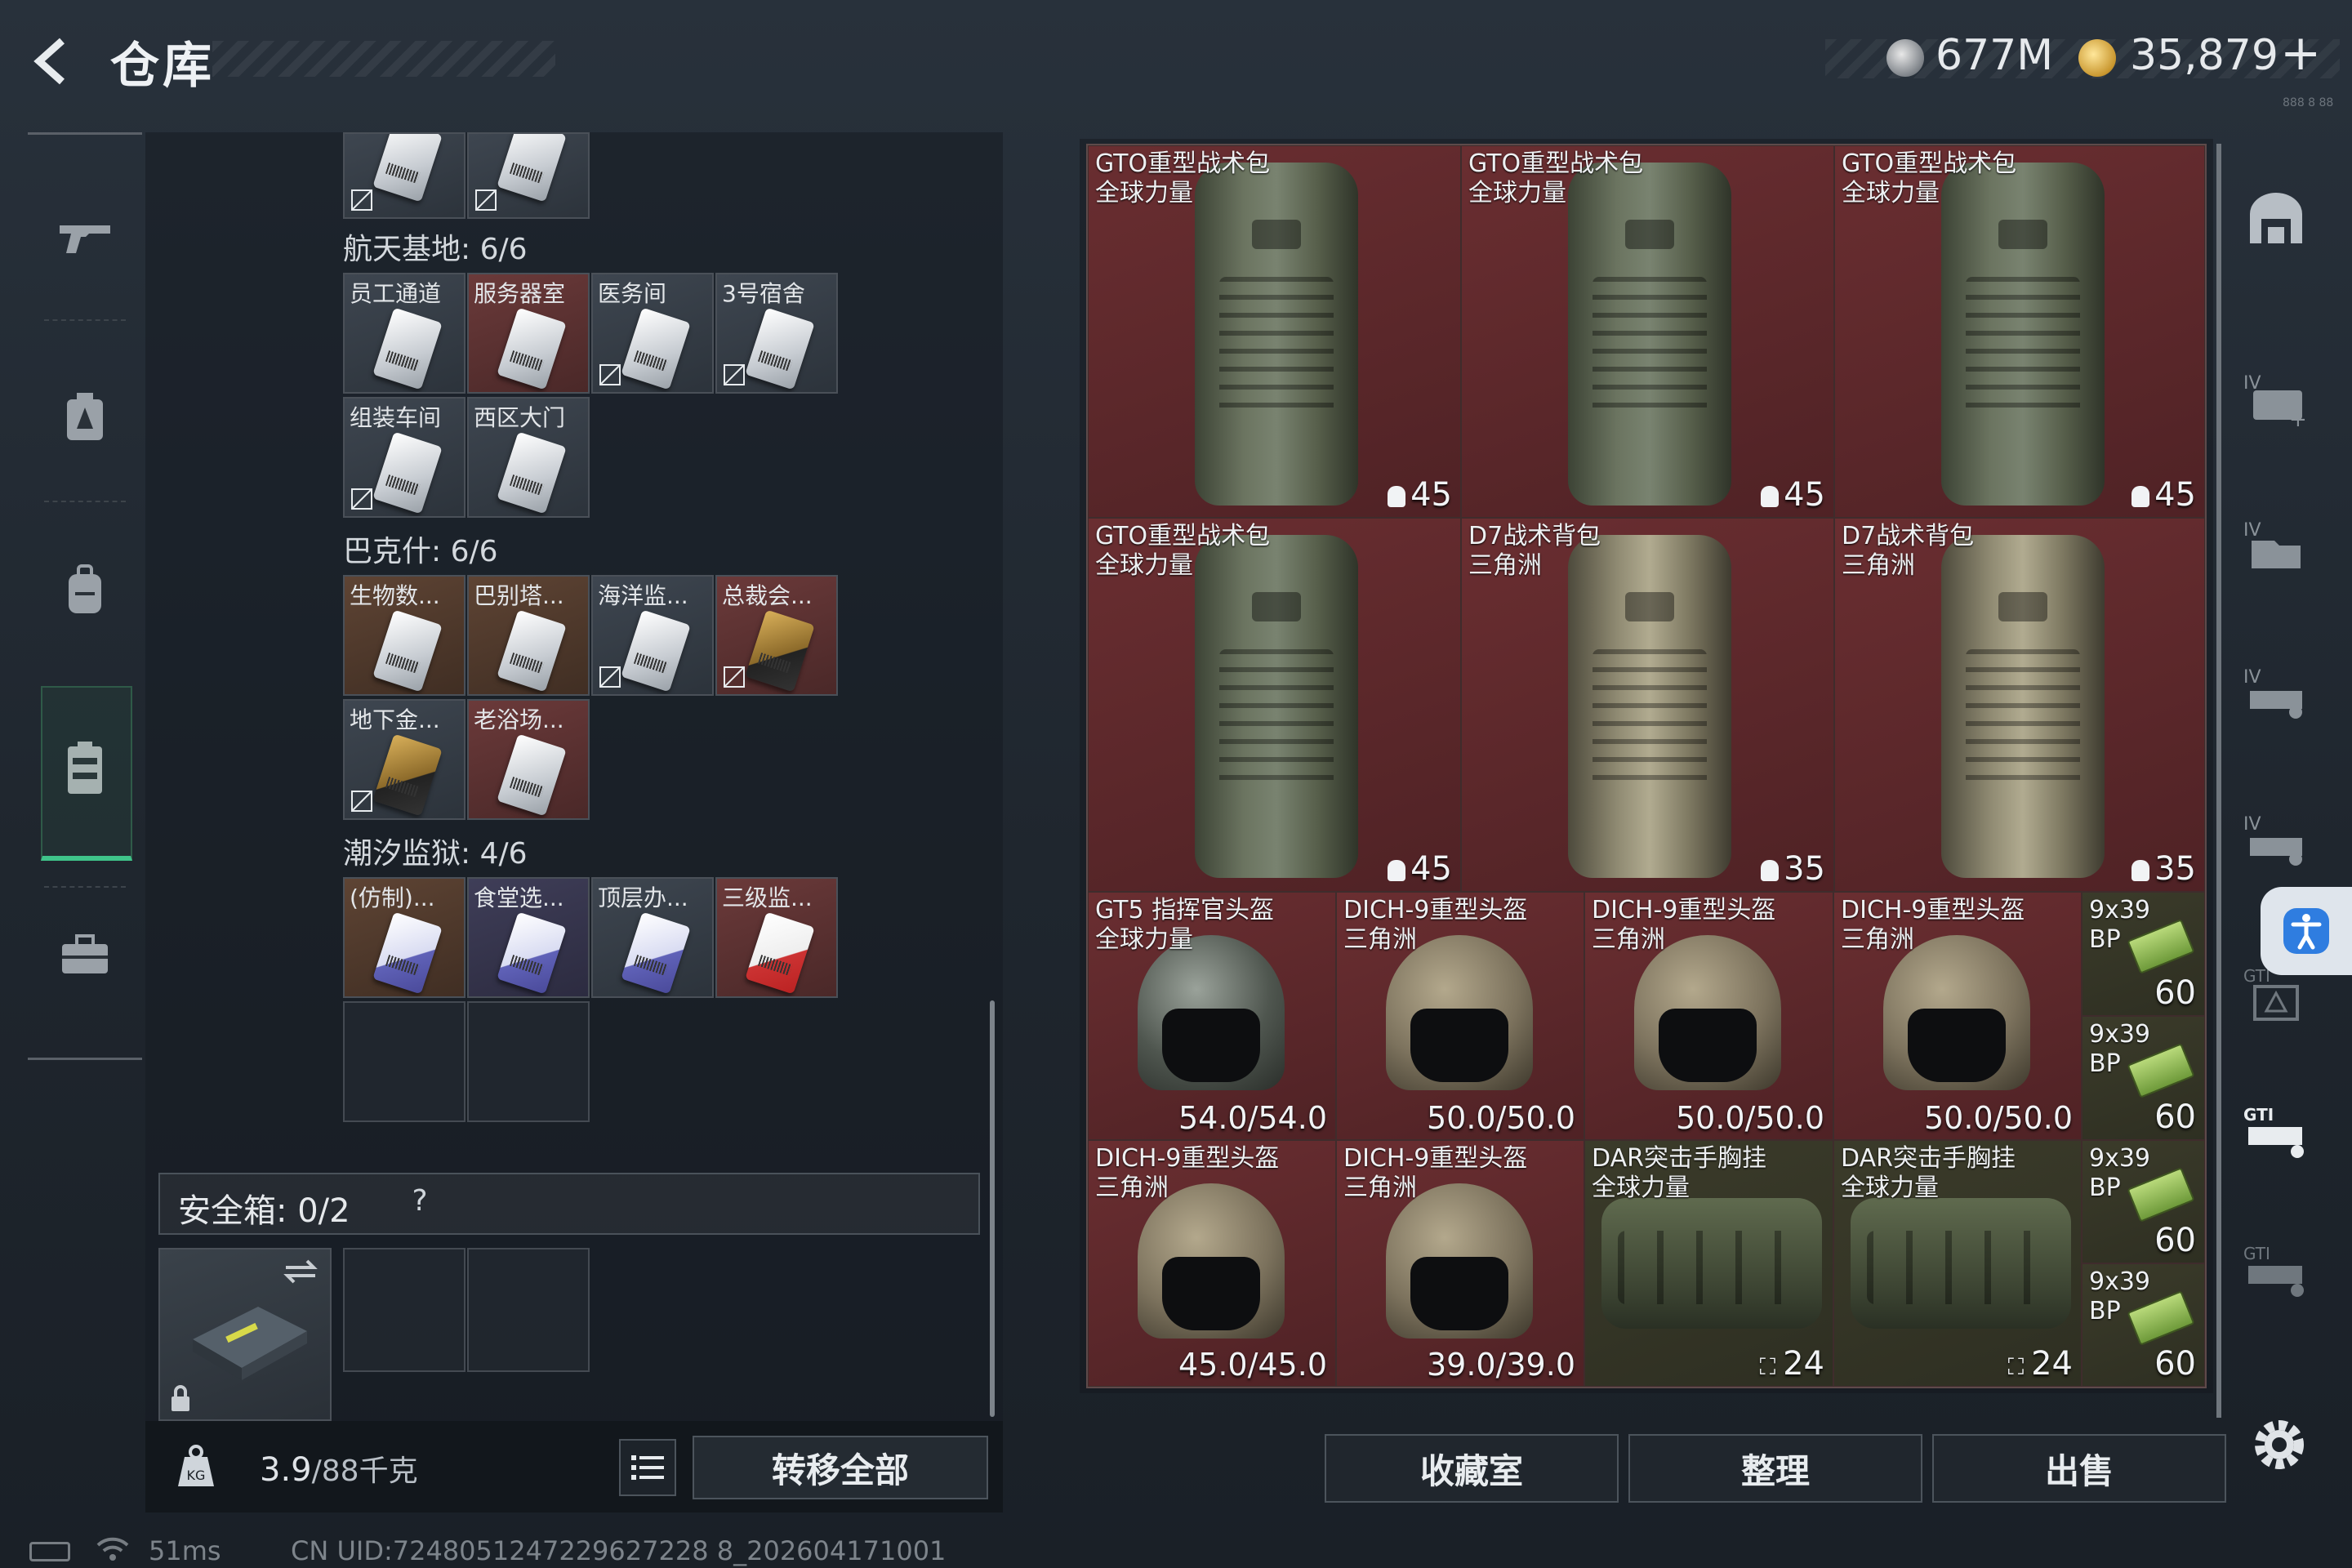 This screenshot has width=2352, height=1568. I want to click on lock-icon, so click(180, 1398).